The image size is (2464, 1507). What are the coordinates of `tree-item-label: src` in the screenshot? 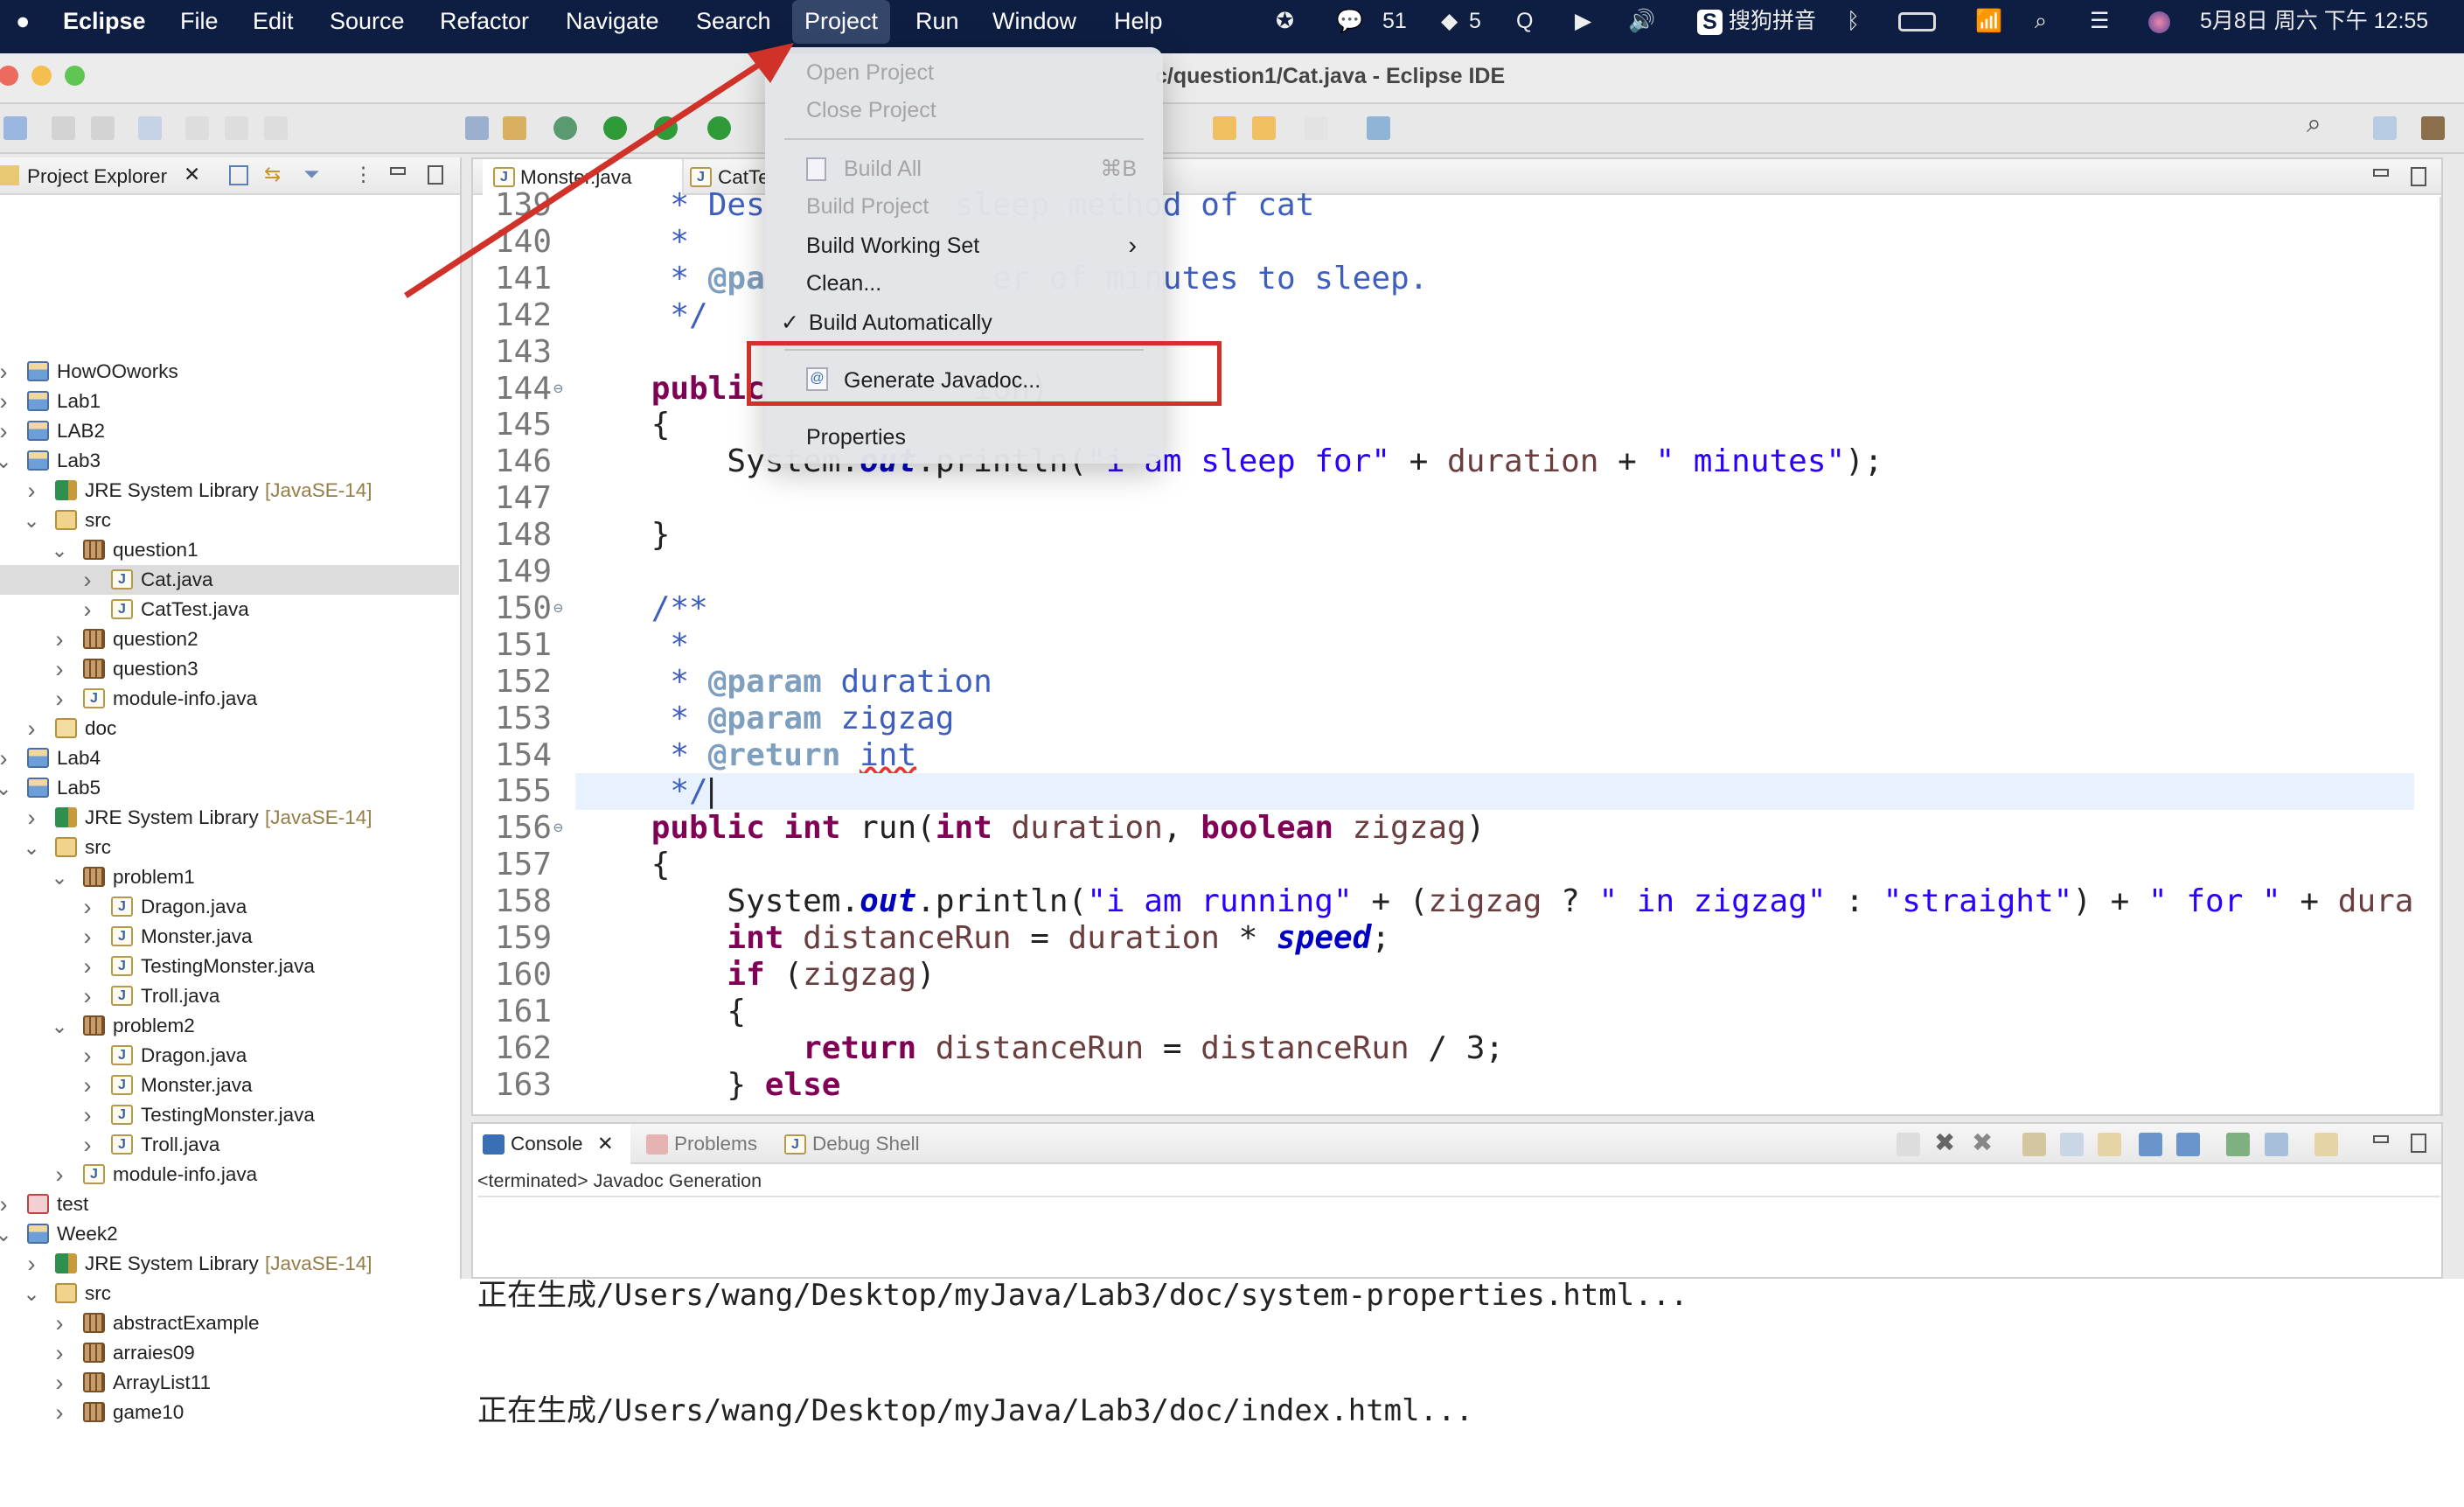 It's located at (98, 1293).